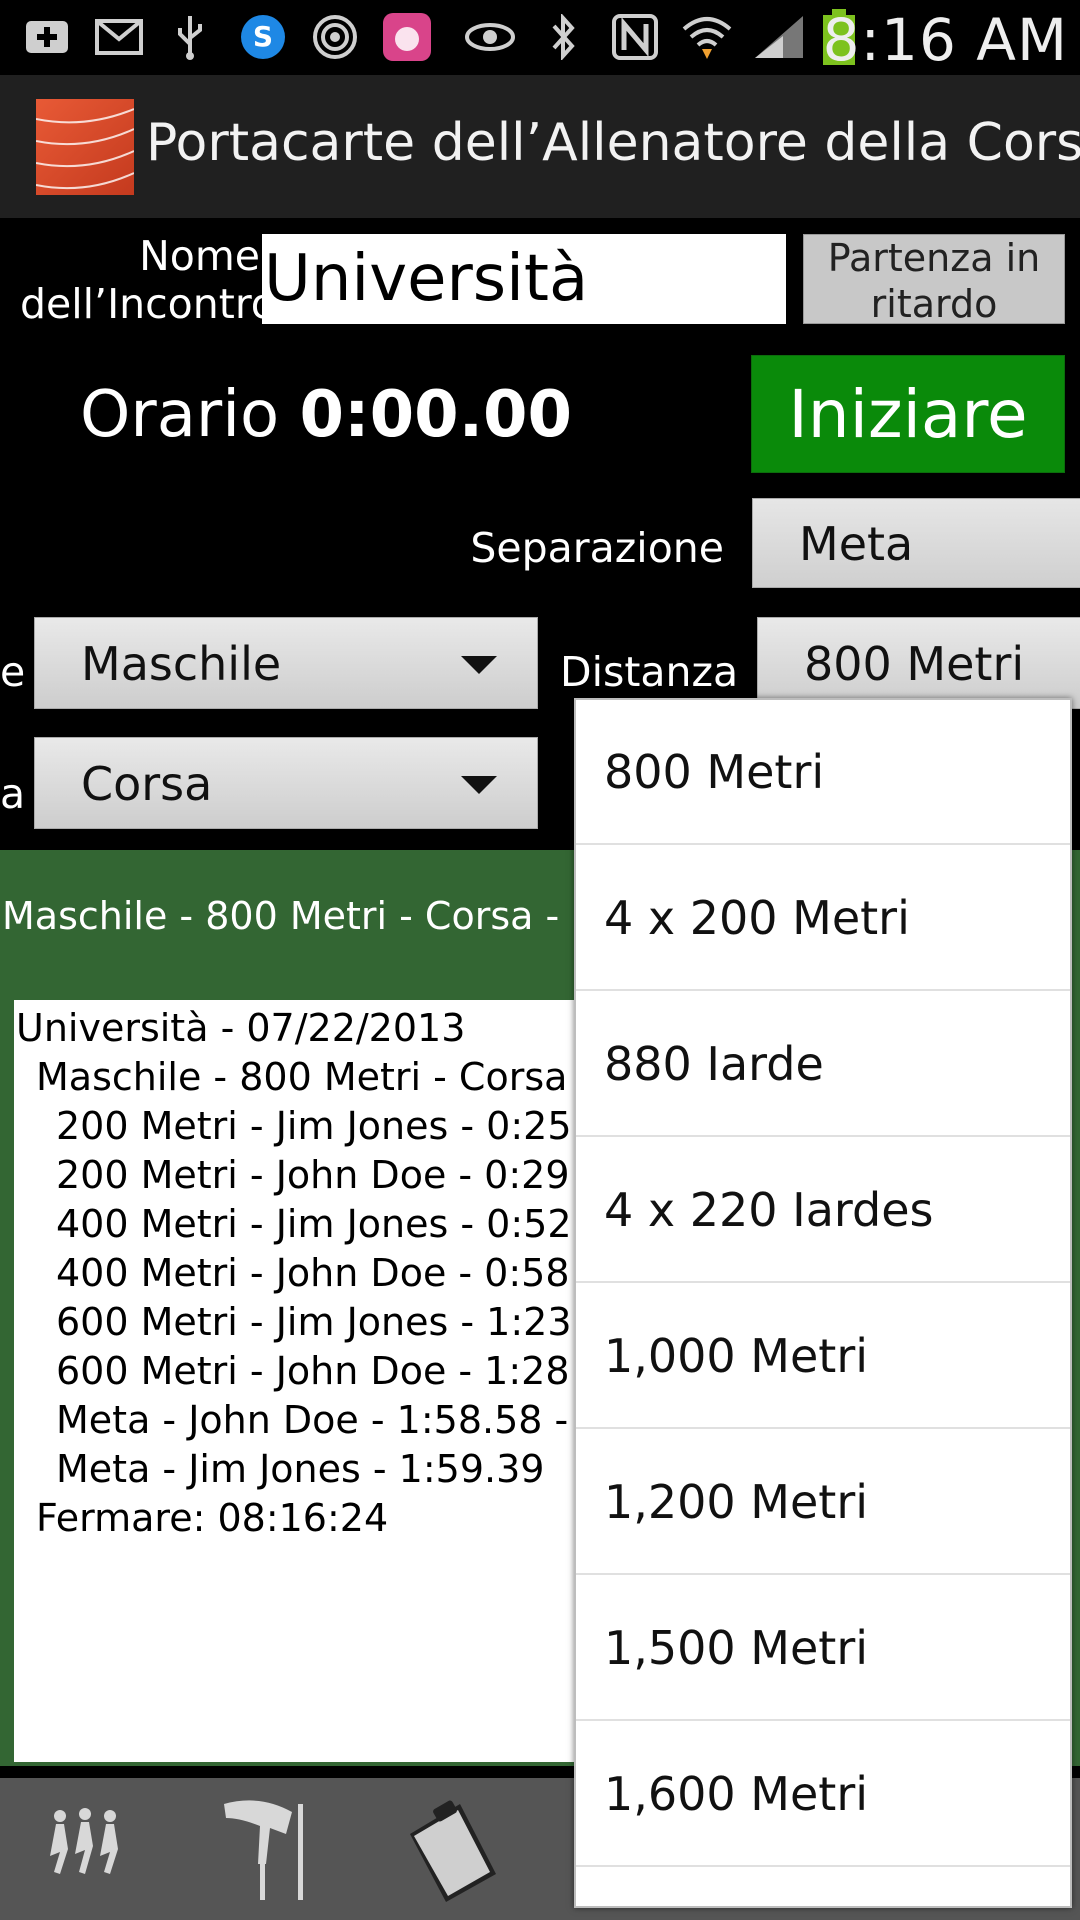 Image resolution: width=1080 pixels, height=1920 pixels. What do you see at coordinates (823, 1356) in the screenshot?
I see `dropdown-option: 1,000 Metri` at bounding box center [823, 1356].